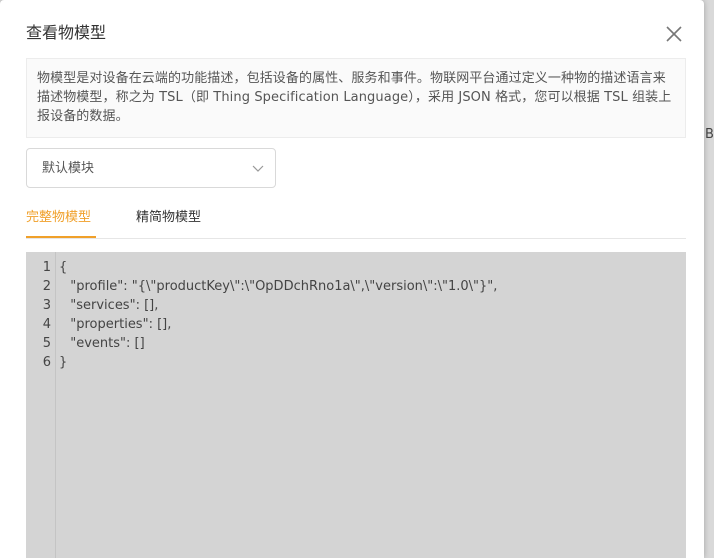 This screenshot has width=714, height=558. I want to click on dialog-title: 查看物模型, so click(66, 32).